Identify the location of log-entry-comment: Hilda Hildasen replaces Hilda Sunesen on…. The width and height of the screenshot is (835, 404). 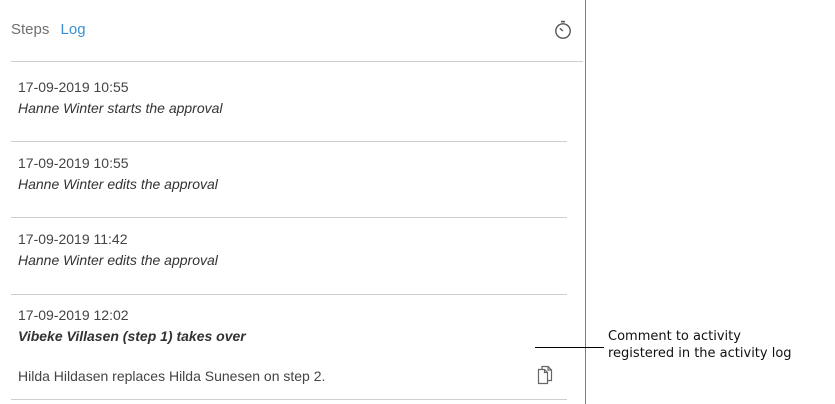
(172, 376).